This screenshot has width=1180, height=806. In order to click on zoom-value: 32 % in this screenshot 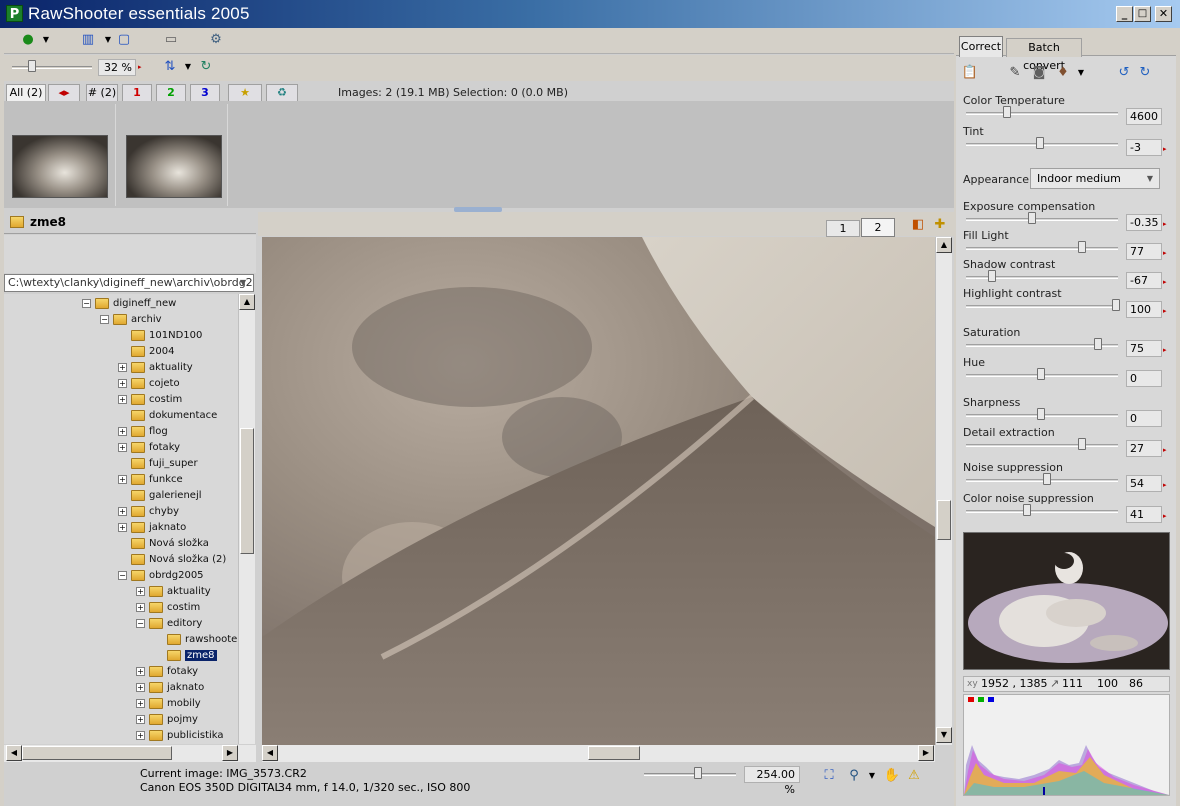, I will do `click(117, 67)`.